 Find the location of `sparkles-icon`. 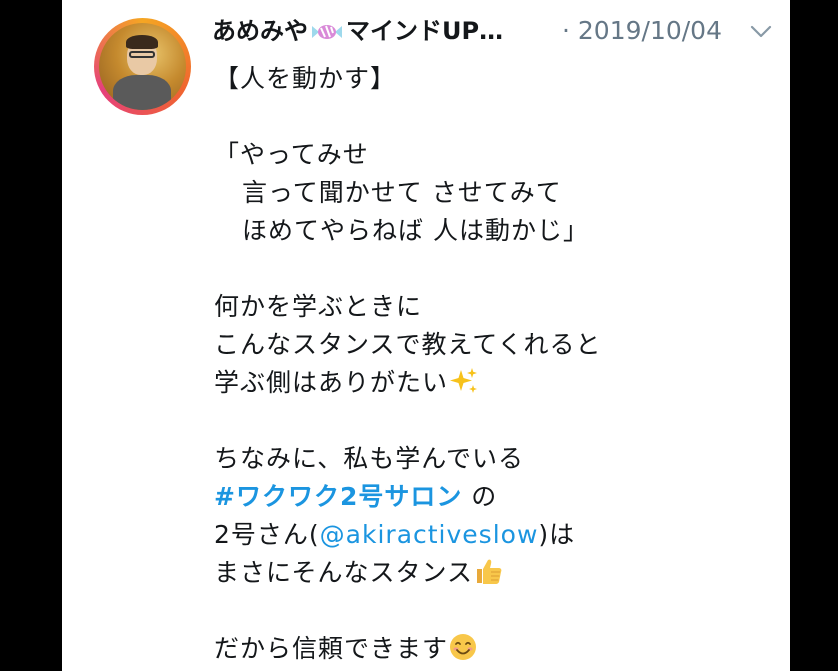

sparkles-icon is located at coordinates (464, 380).